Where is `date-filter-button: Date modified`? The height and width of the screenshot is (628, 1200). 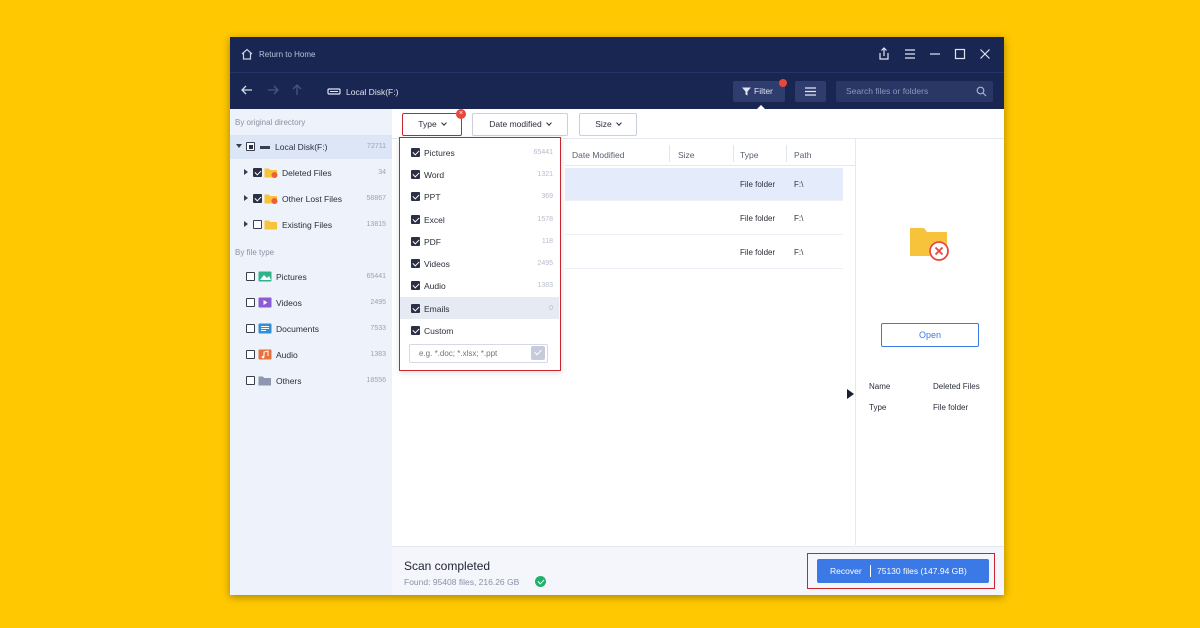
date-filter-button: Date modified is located at coordinates (520, 124).